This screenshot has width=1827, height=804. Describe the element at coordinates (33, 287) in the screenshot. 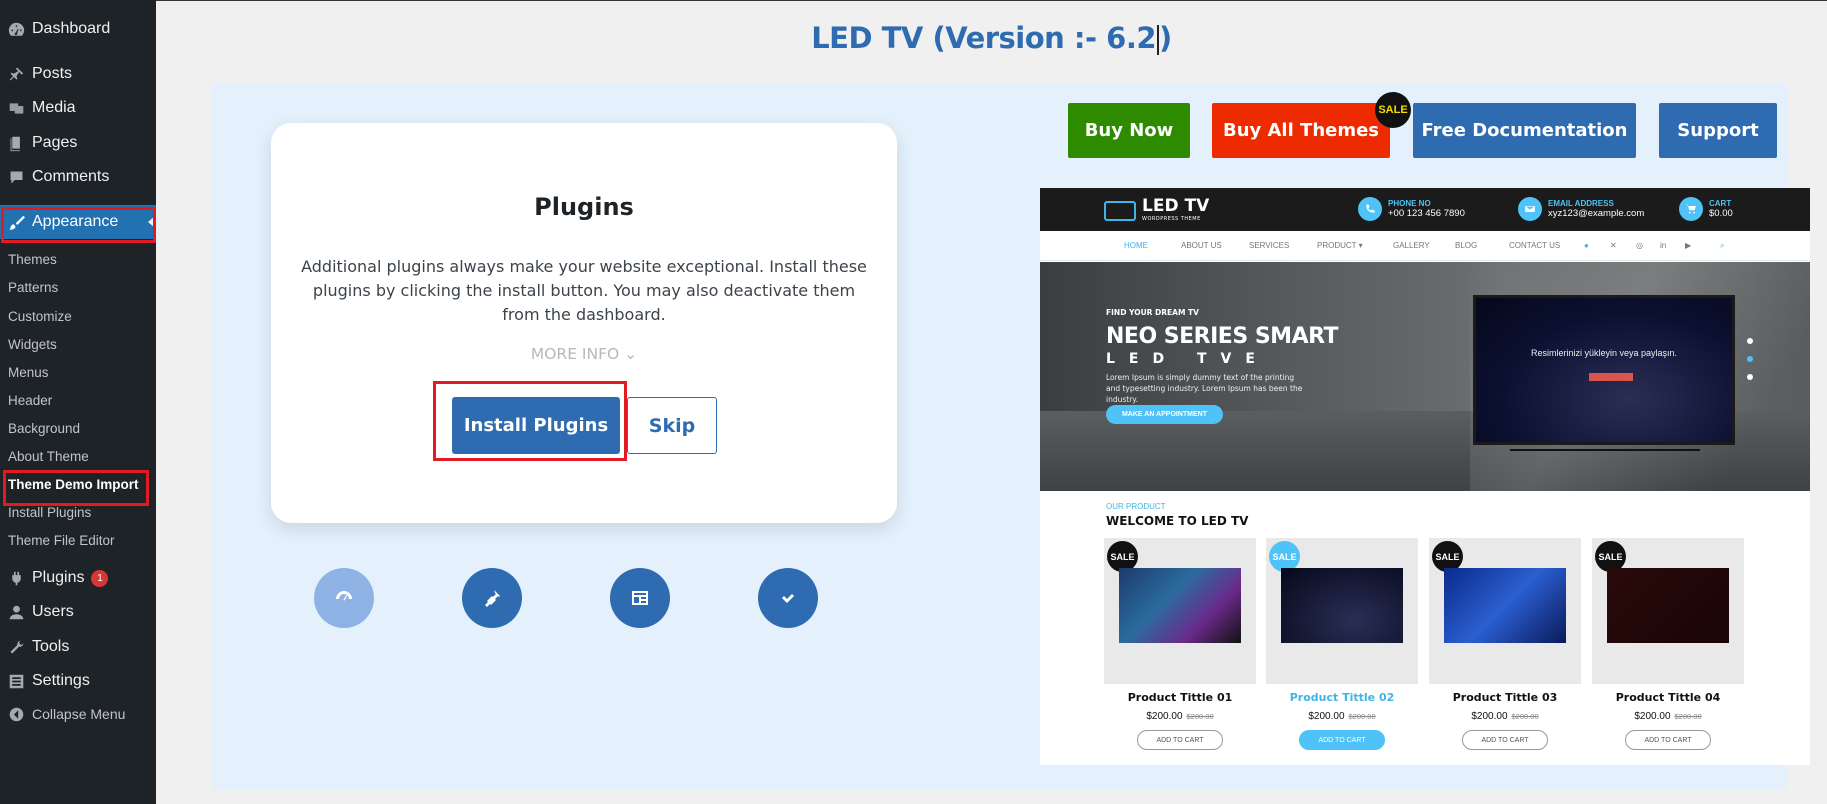

I see `submenu-patterns: Patterns` at that location.